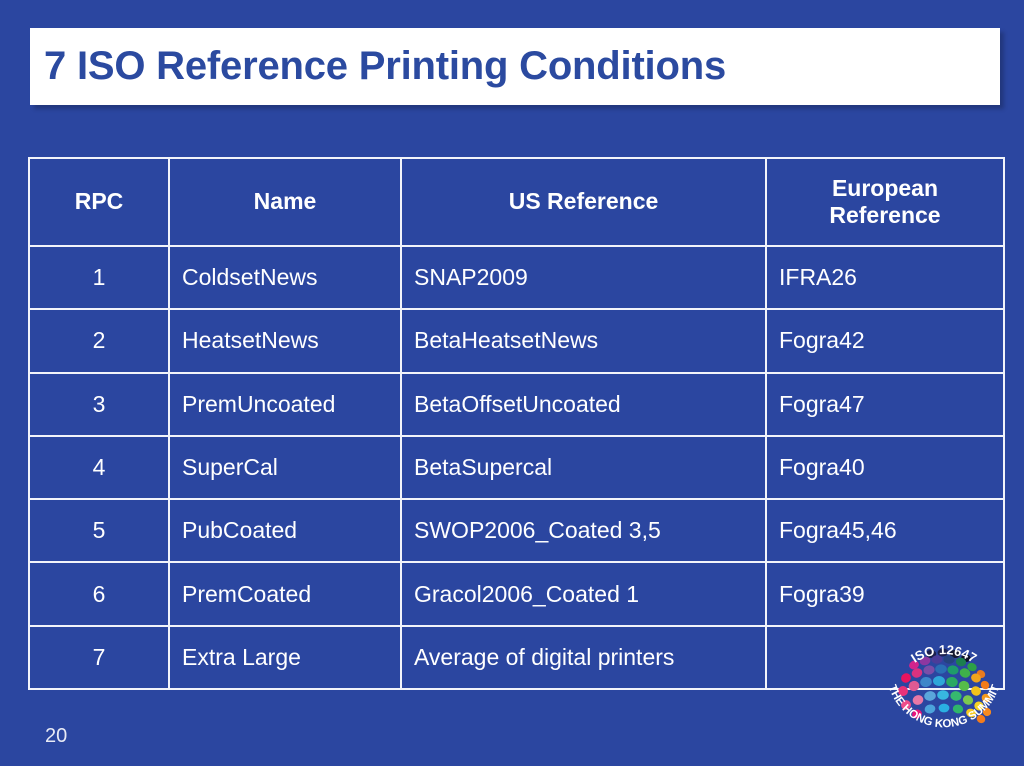  Describe the element at coordinates (285, 531) in the screenshot. I see `cell-name: PubCoated` at that location.